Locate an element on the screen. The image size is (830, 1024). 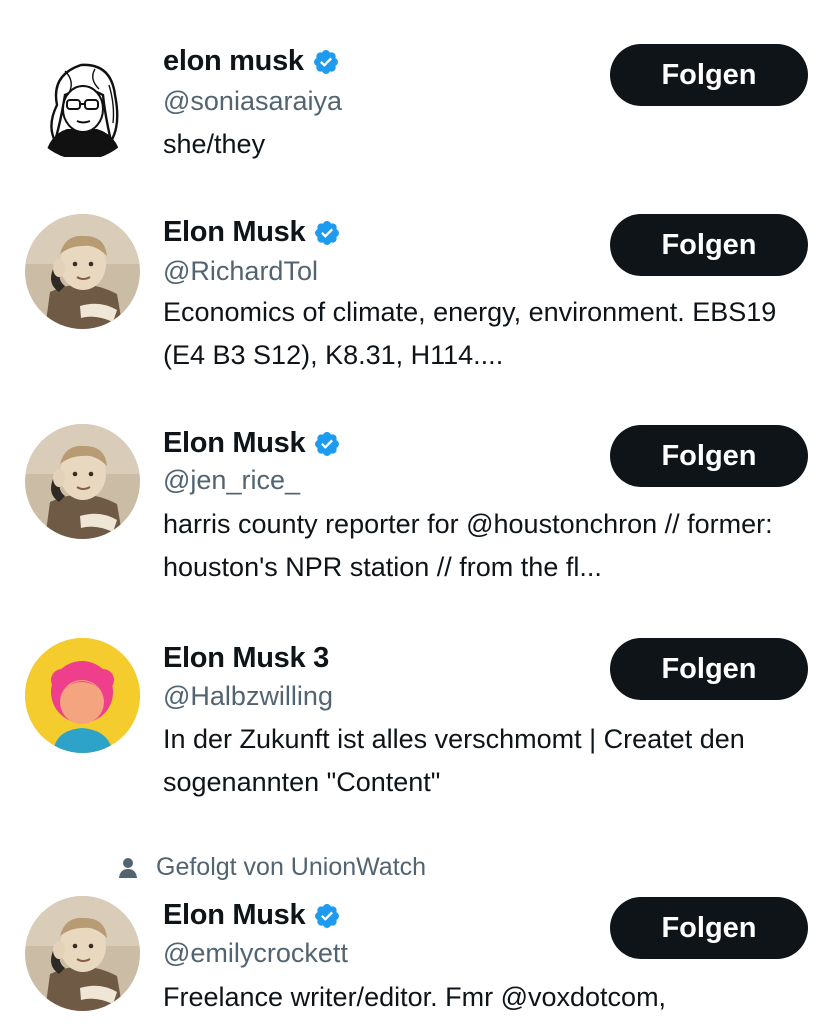
social-context-text: Gefolgt von UnionWatch is located at coordinates (291, 867).